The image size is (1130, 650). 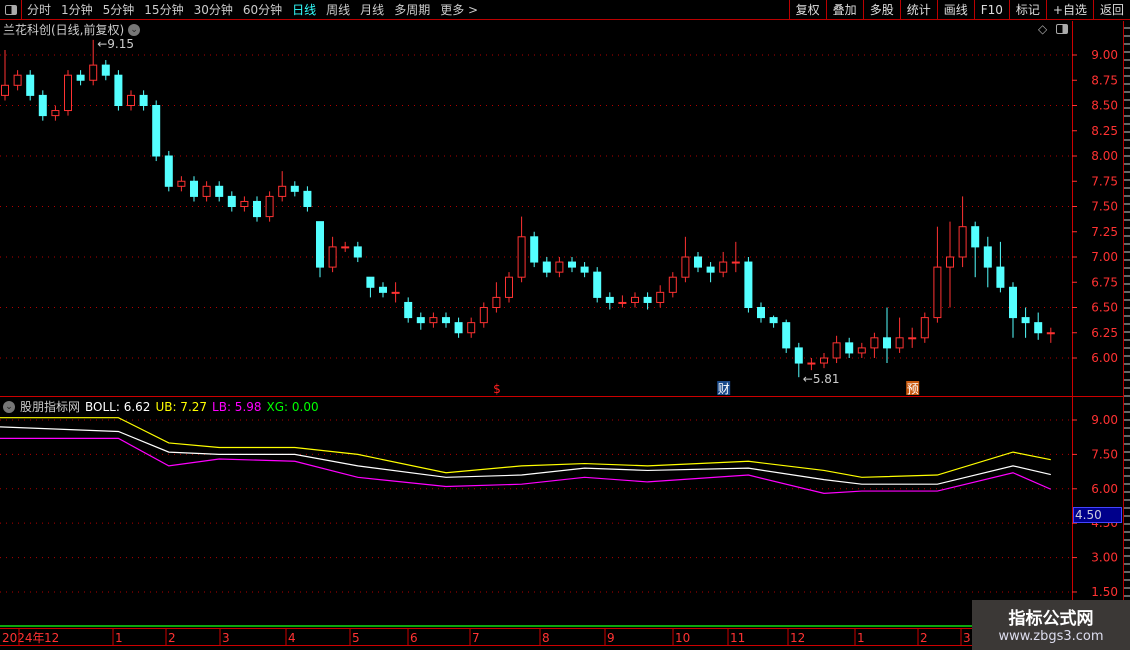 What do you see at coordinates (1104, 558) in the screenshot?
I see `indicator-tick-label: 3.00` at bounding box center [1104, 558].